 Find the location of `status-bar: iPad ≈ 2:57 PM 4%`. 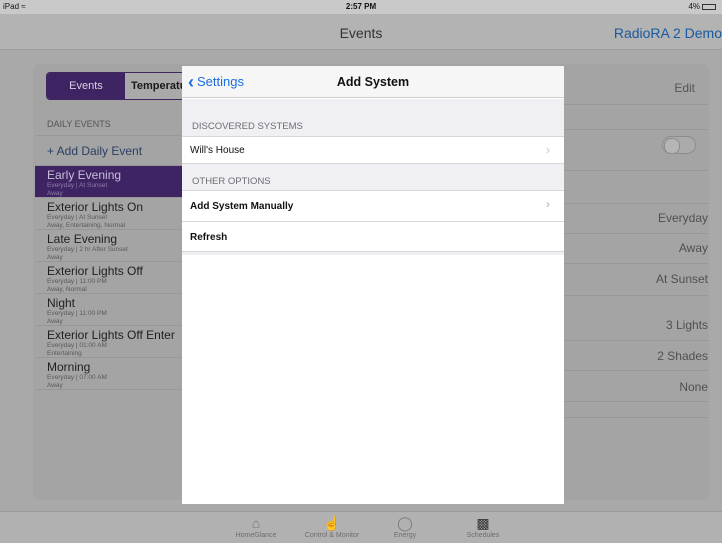

status-bar: iPad ≈ 2:57 PM 4% is located at coordinates (361, 7).